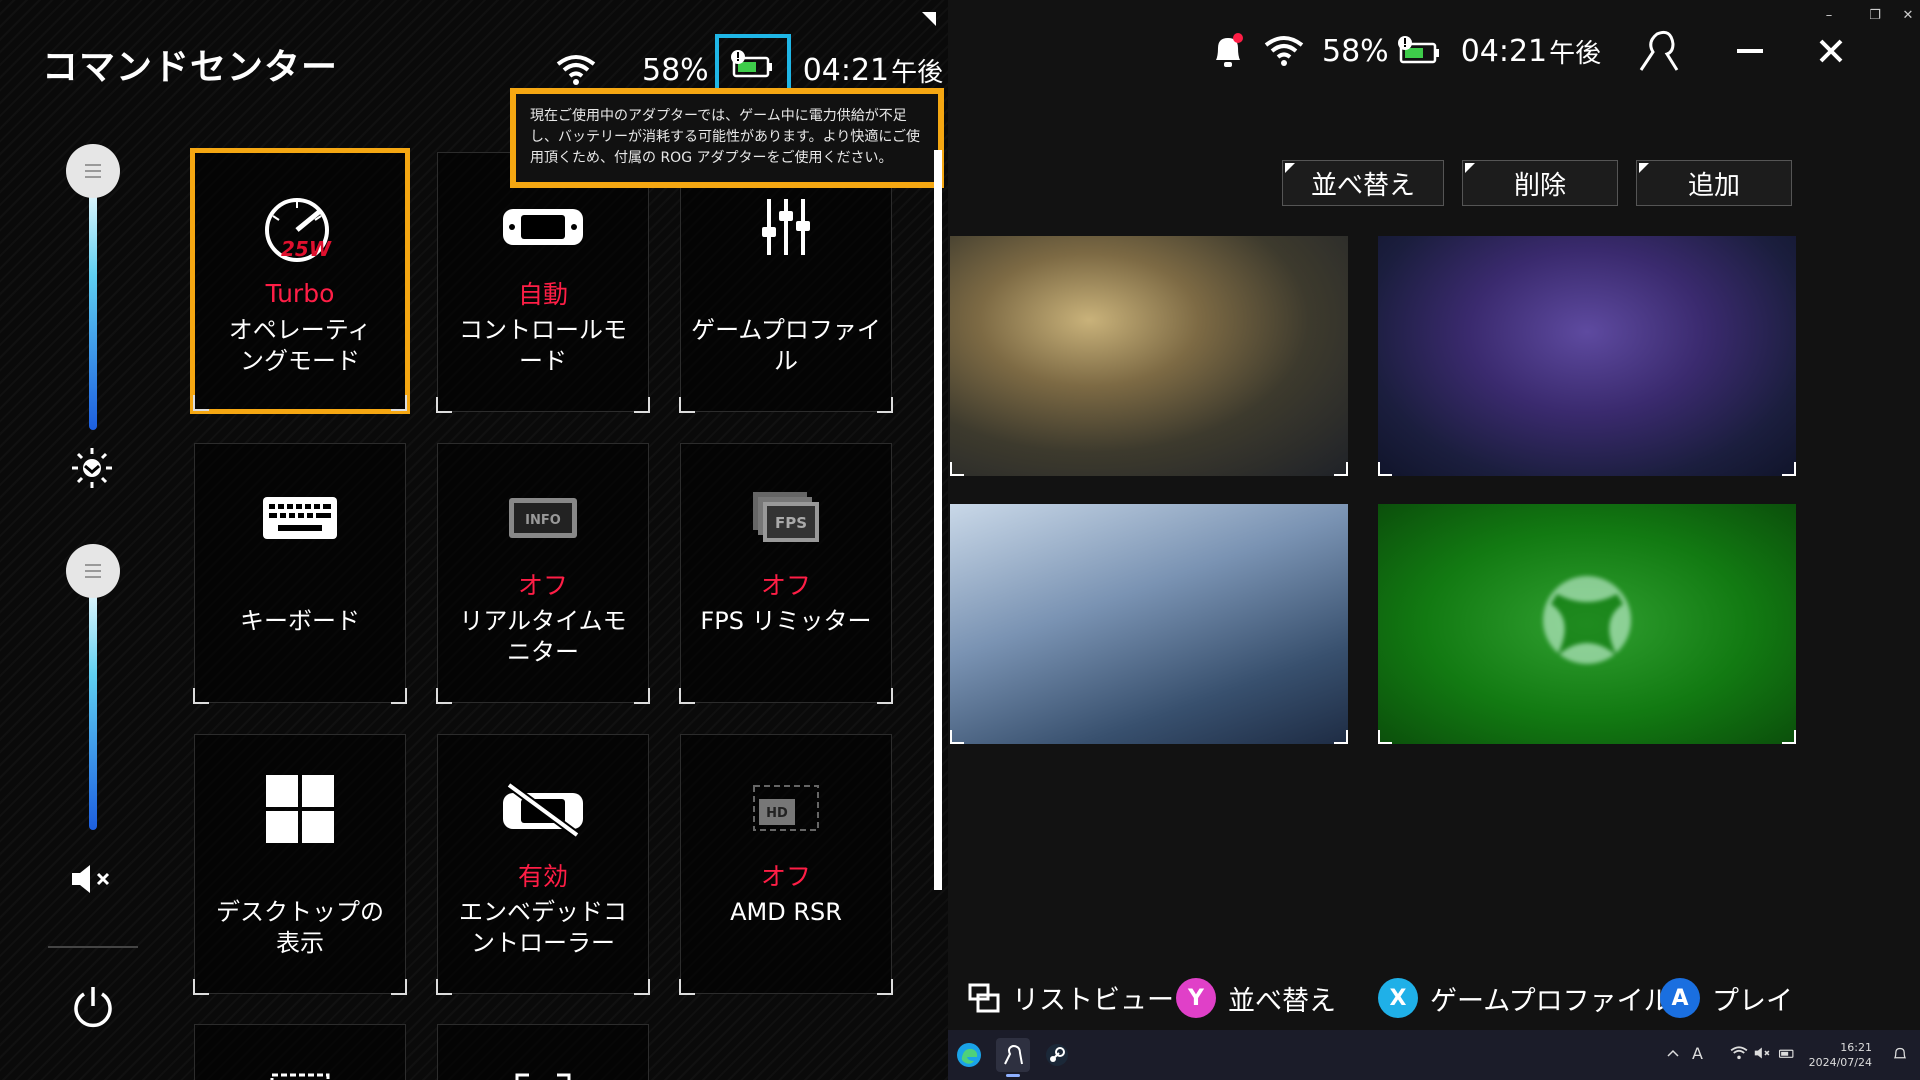 The width and height of the screenshot is (1920, 1080). I want to click on game-profile-label: ゲームプロファイル, so click(1550, 1001).